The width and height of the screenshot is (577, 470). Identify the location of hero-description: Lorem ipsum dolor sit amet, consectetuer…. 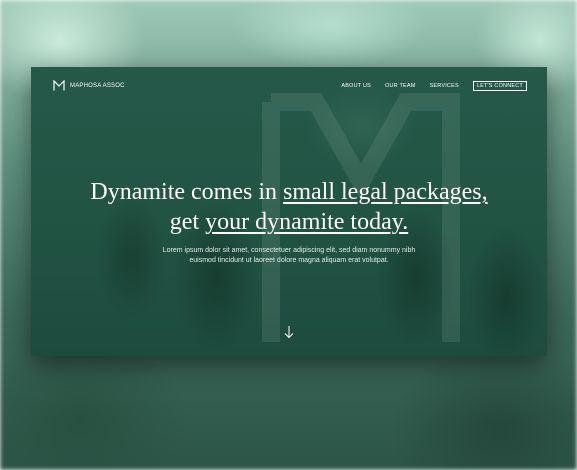
(289, 255).